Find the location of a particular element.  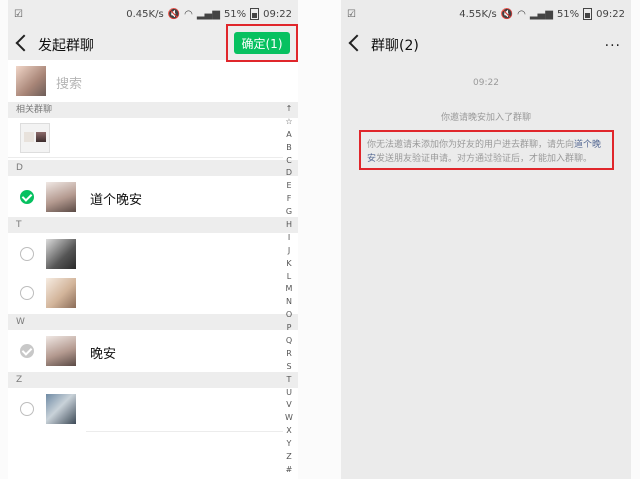

alphabet-index-letter: J is located at coordinates (289, 251).